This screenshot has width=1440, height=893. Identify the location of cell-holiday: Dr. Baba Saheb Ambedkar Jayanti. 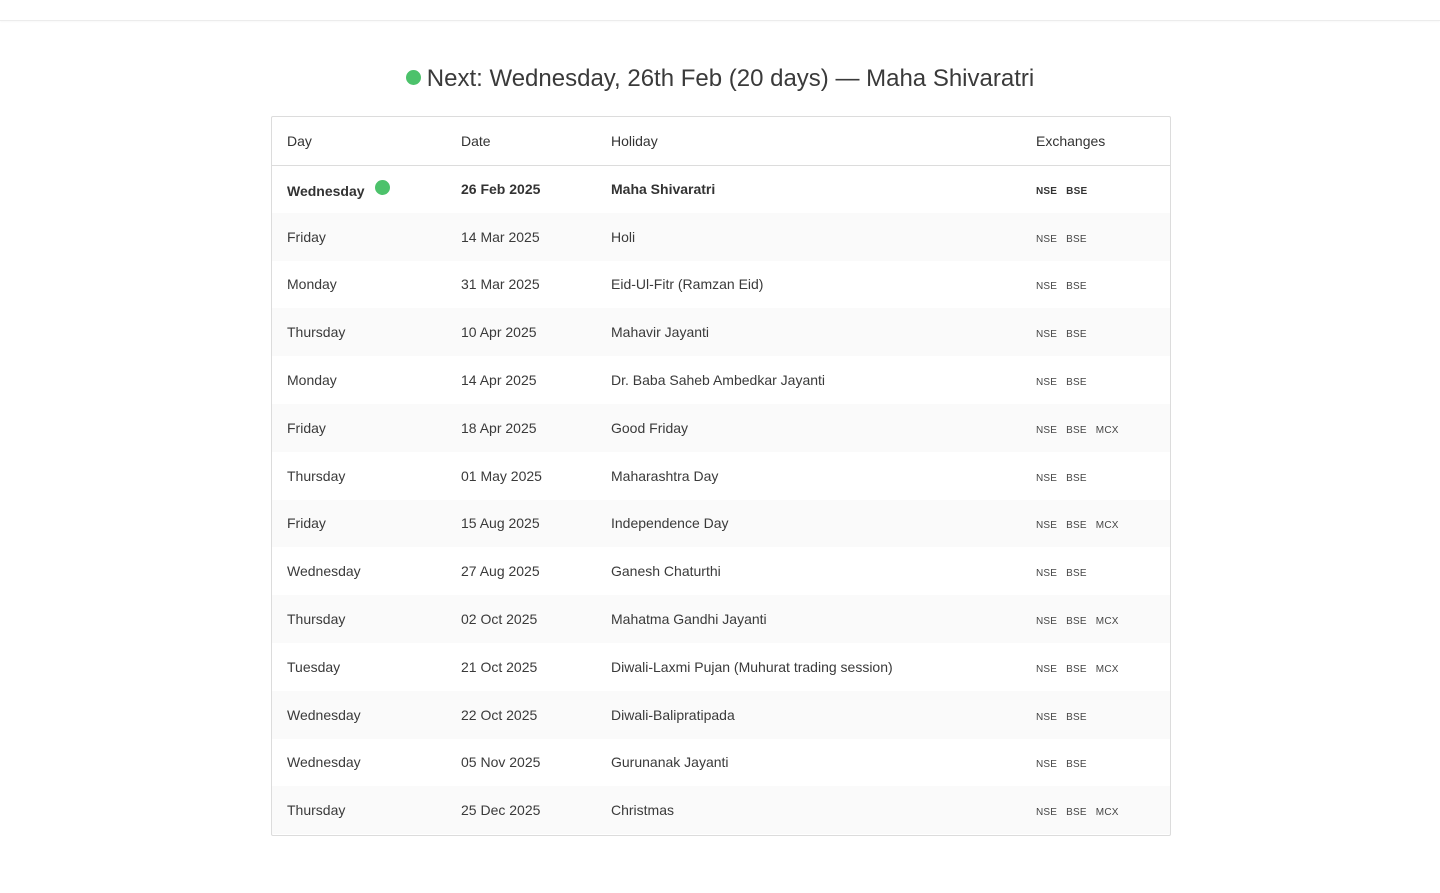
(718, 380).